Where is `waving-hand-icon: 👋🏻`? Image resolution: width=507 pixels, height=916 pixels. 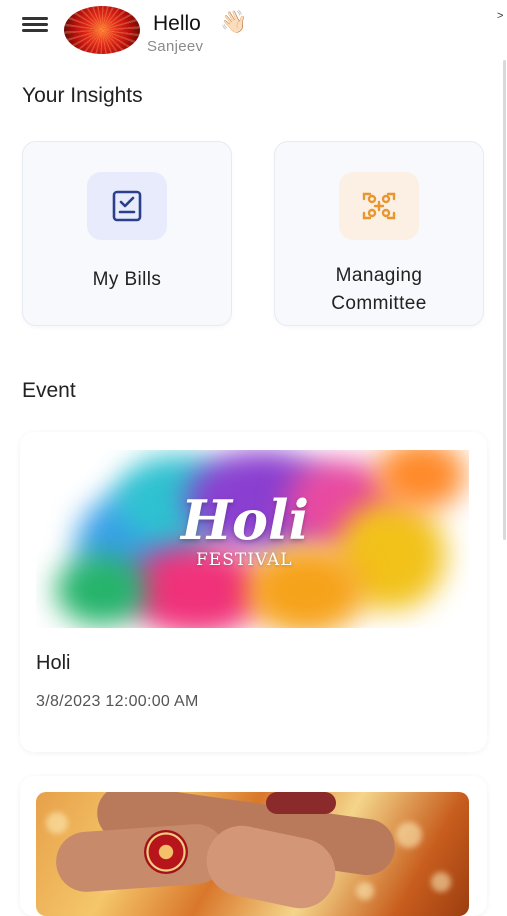 waving-hand-icon: 👋🏻 is located at coordinates (234, 21).